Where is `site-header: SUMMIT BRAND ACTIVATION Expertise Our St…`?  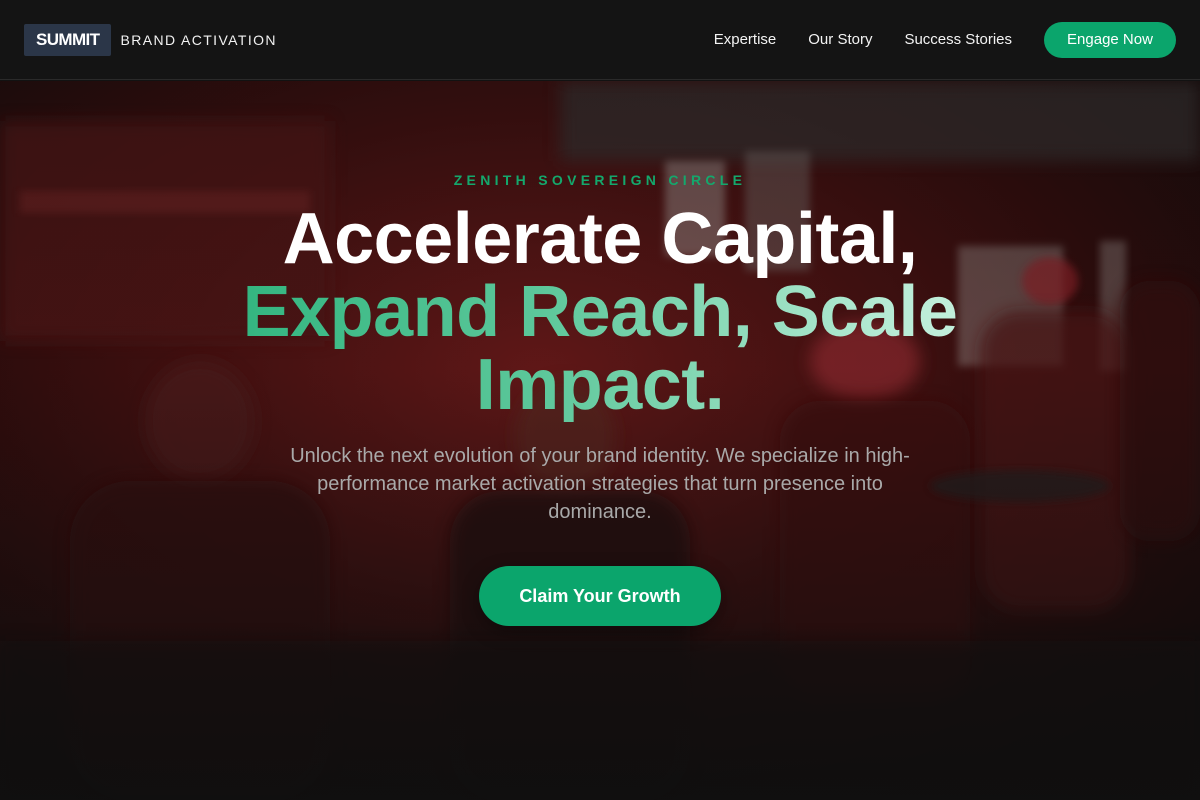
site-header: SUMMIT BRAND ACTIVATION Expertise Our St… is located at coordinates (600, 40).